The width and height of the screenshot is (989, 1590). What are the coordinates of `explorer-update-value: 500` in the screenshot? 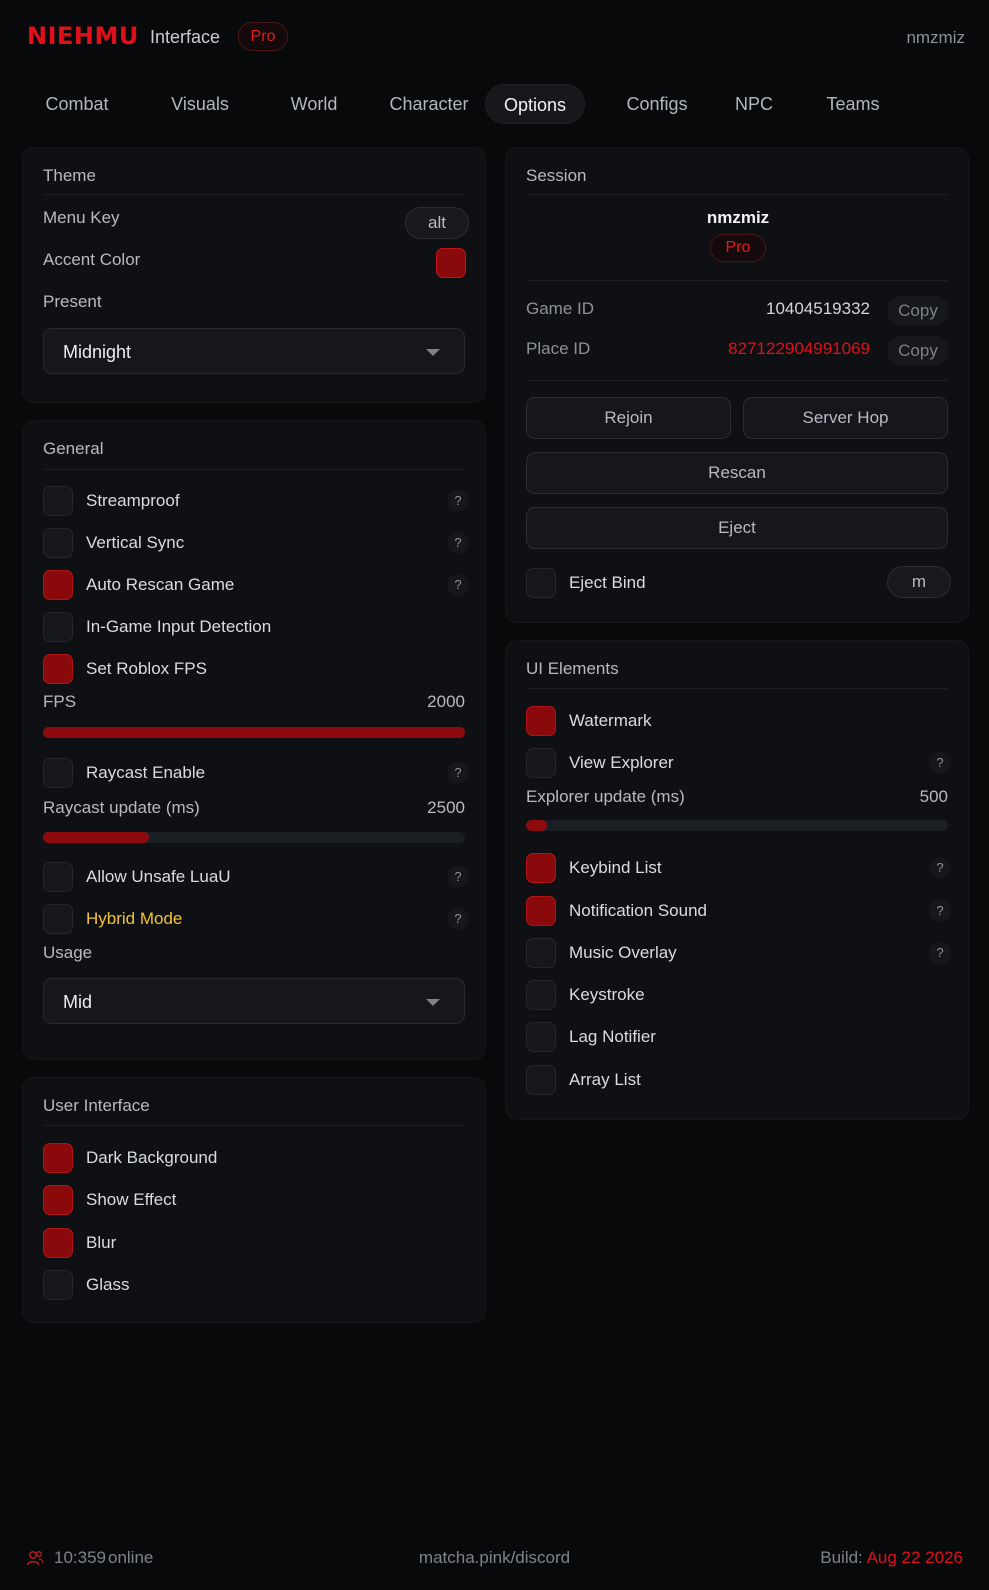 It's located at (933, 796).